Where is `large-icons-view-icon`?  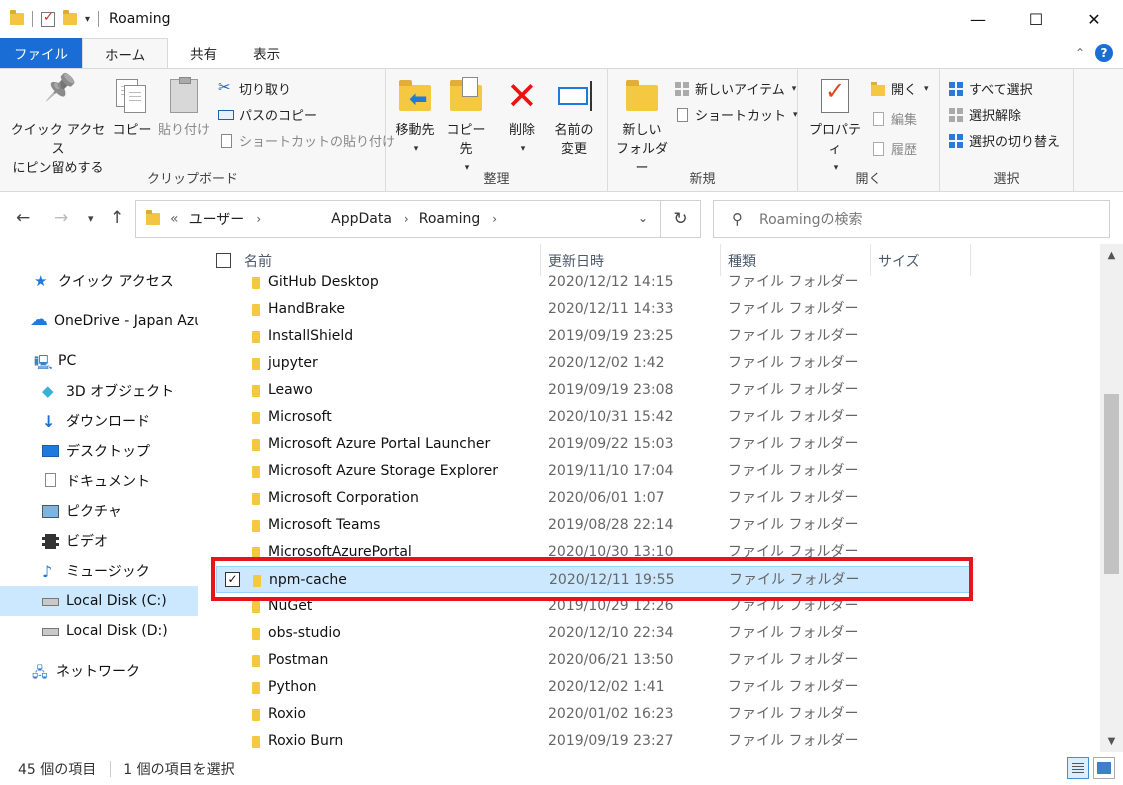
large-icons-view-icon is located at coordinates (1104, 768).